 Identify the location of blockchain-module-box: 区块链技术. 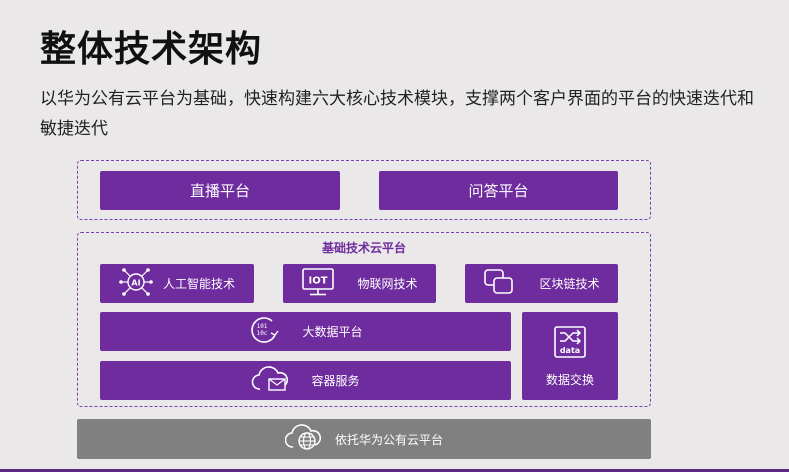
(541, 283).